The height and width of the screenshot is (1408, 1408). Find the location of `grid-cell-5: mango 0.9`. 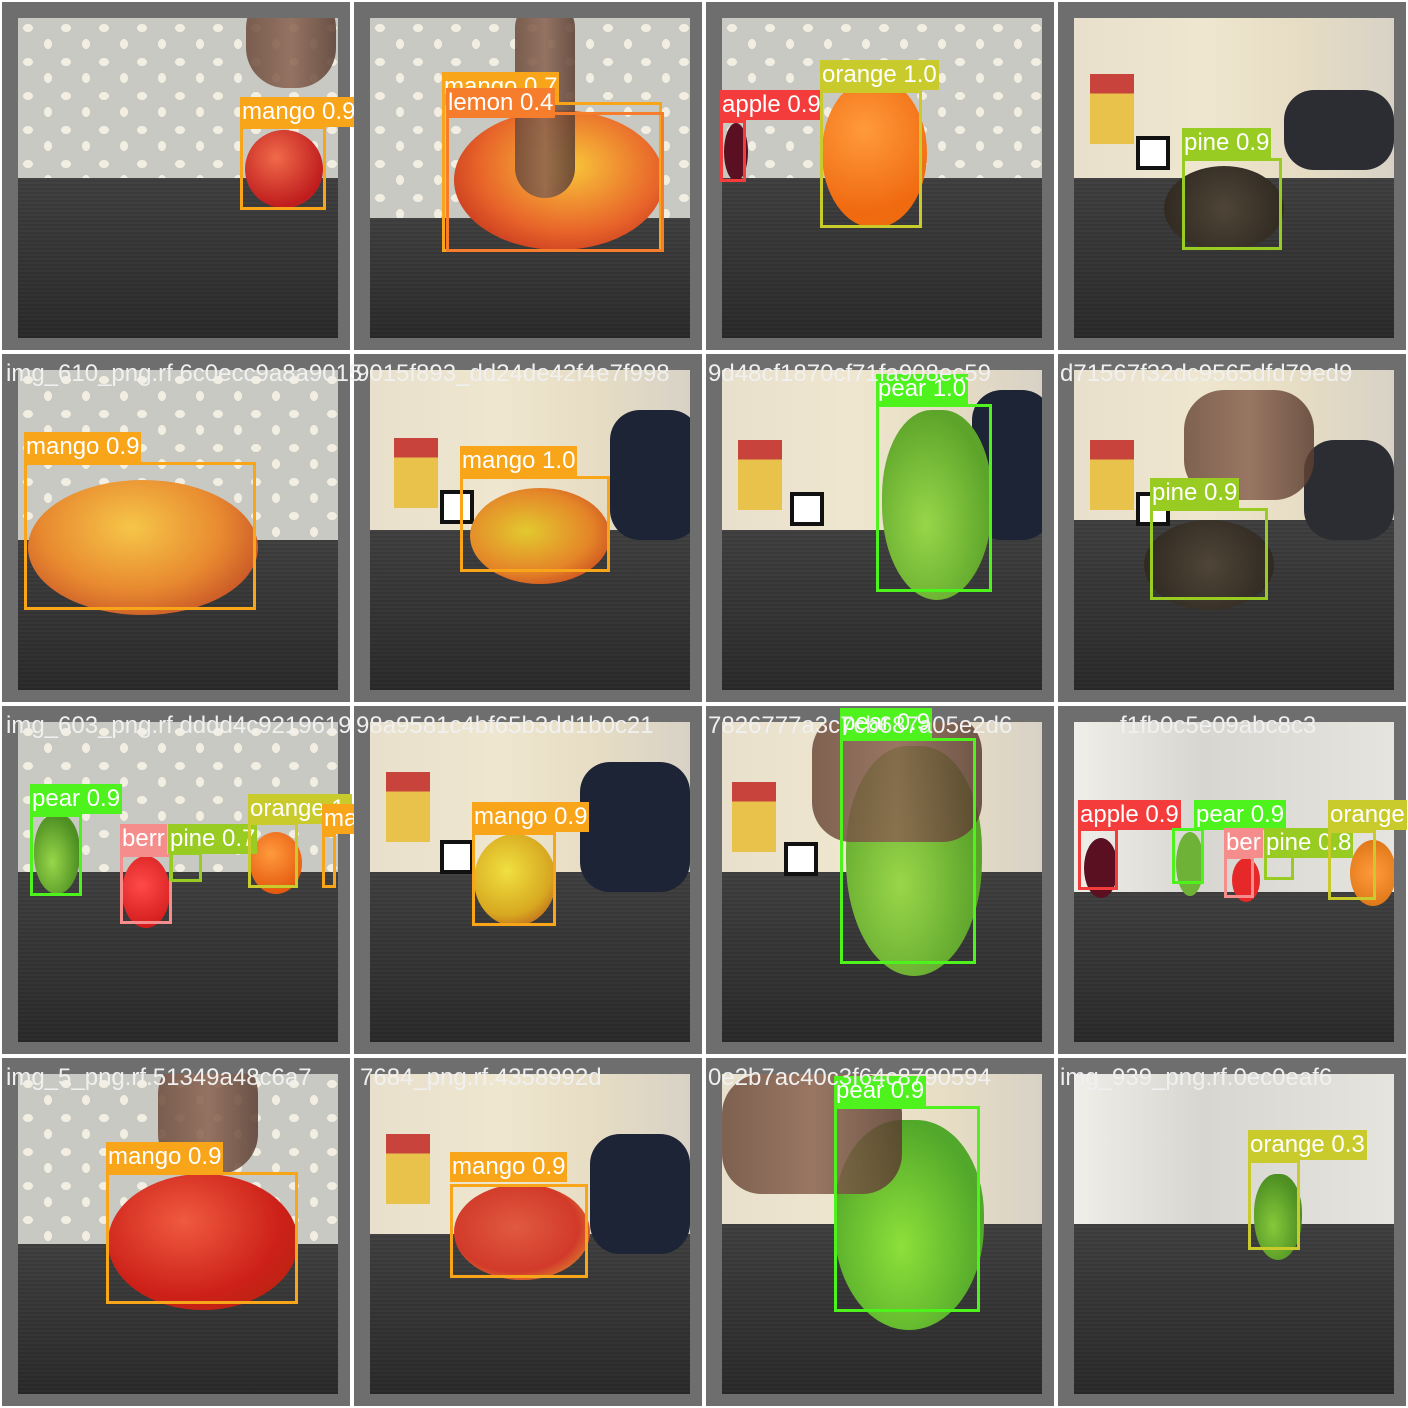

grid-cell-5: mango 0.9 is located at coordinates (176, 528).